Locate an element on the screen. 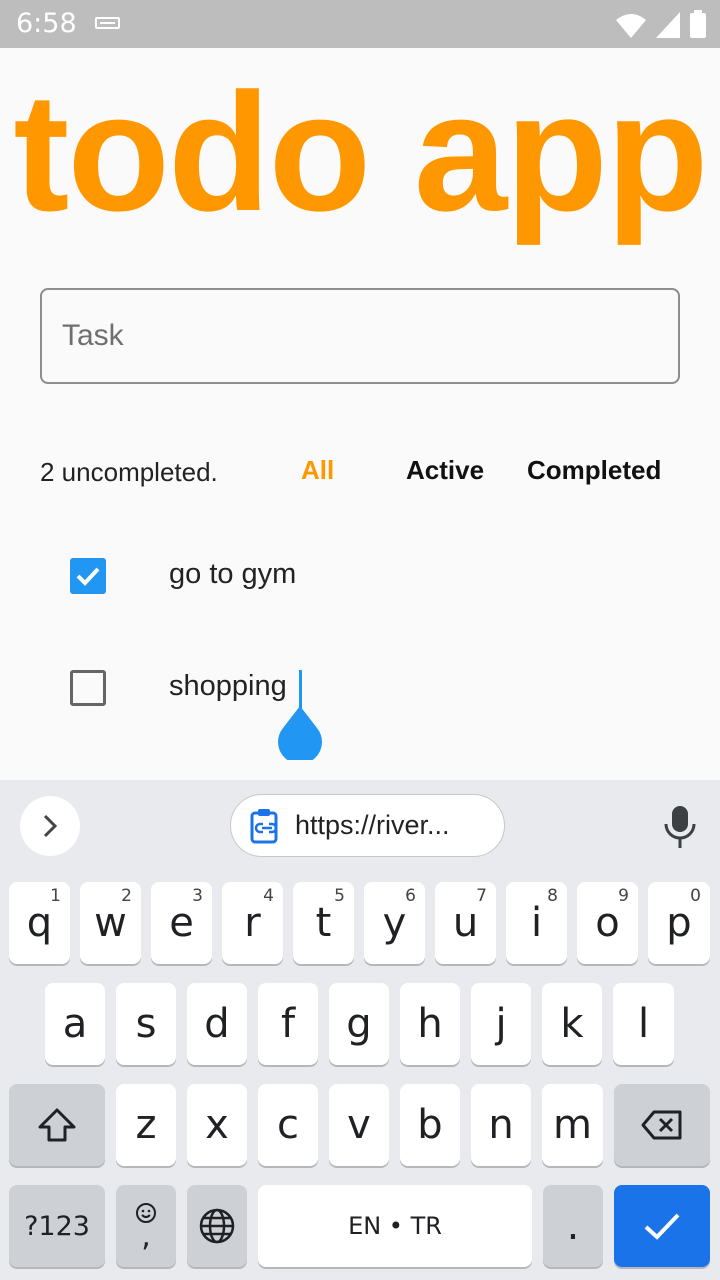  key-r: r4 is located at coordinates (252, 923).